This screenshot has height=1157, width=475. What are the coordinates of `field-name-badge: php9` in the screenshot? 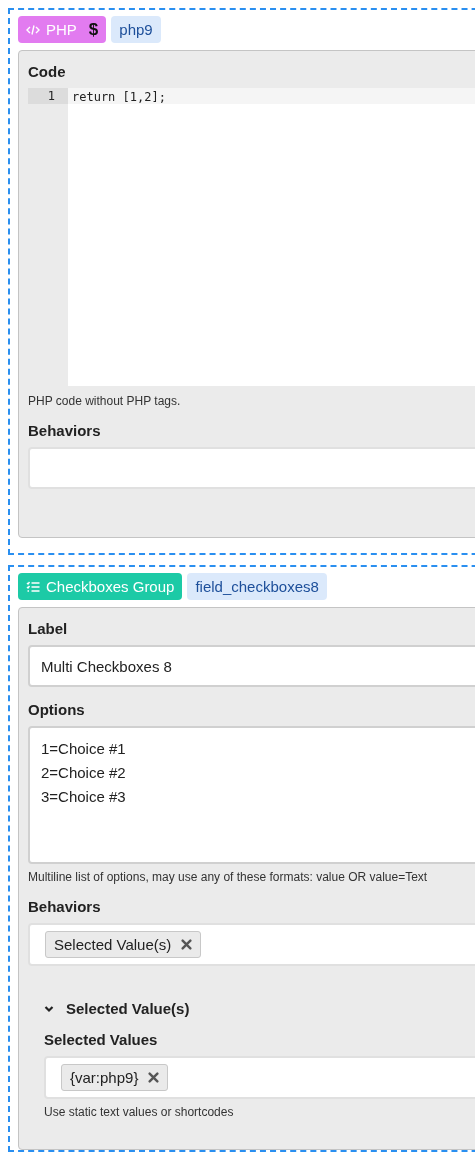 It's located at (136, 29).